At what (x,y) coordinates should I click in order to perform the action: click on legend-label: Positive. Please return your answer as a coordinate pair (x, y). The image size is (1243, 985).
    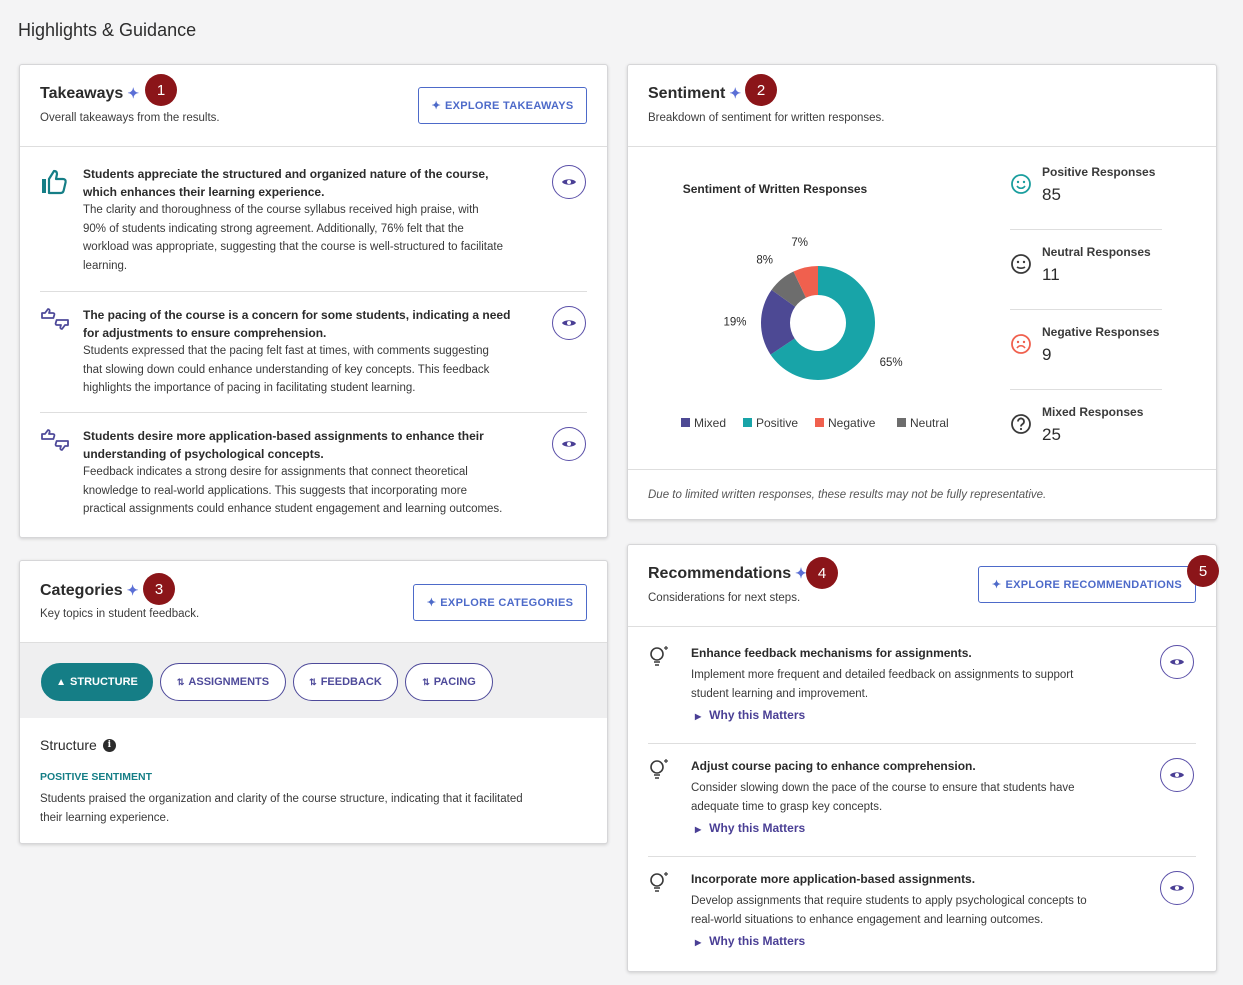
    Looking at the image, I should click on (777, 423).